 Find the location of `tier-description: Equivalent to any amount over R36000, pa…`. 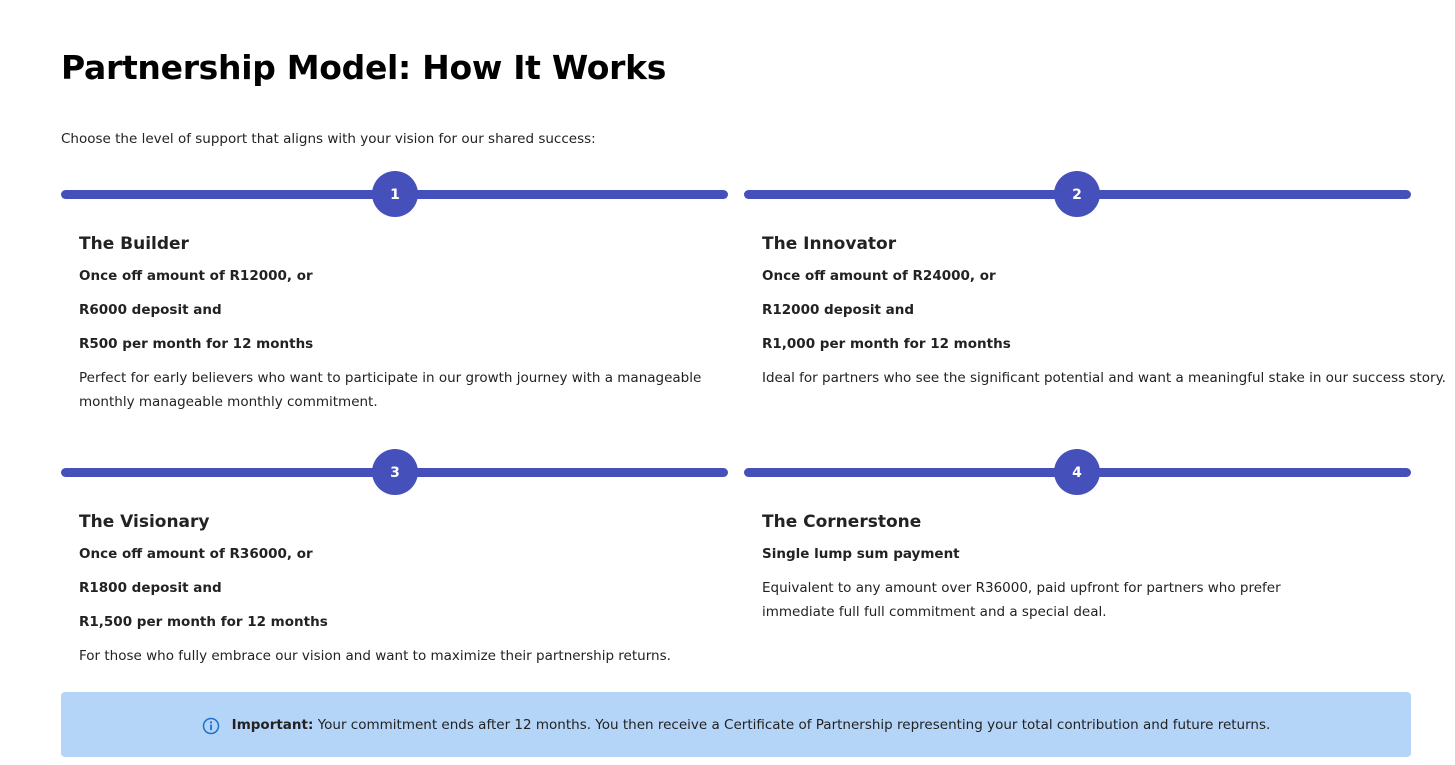

tier-description: Equivalent to any amount over R36000, pa… is located at coordinates (1021, 600).